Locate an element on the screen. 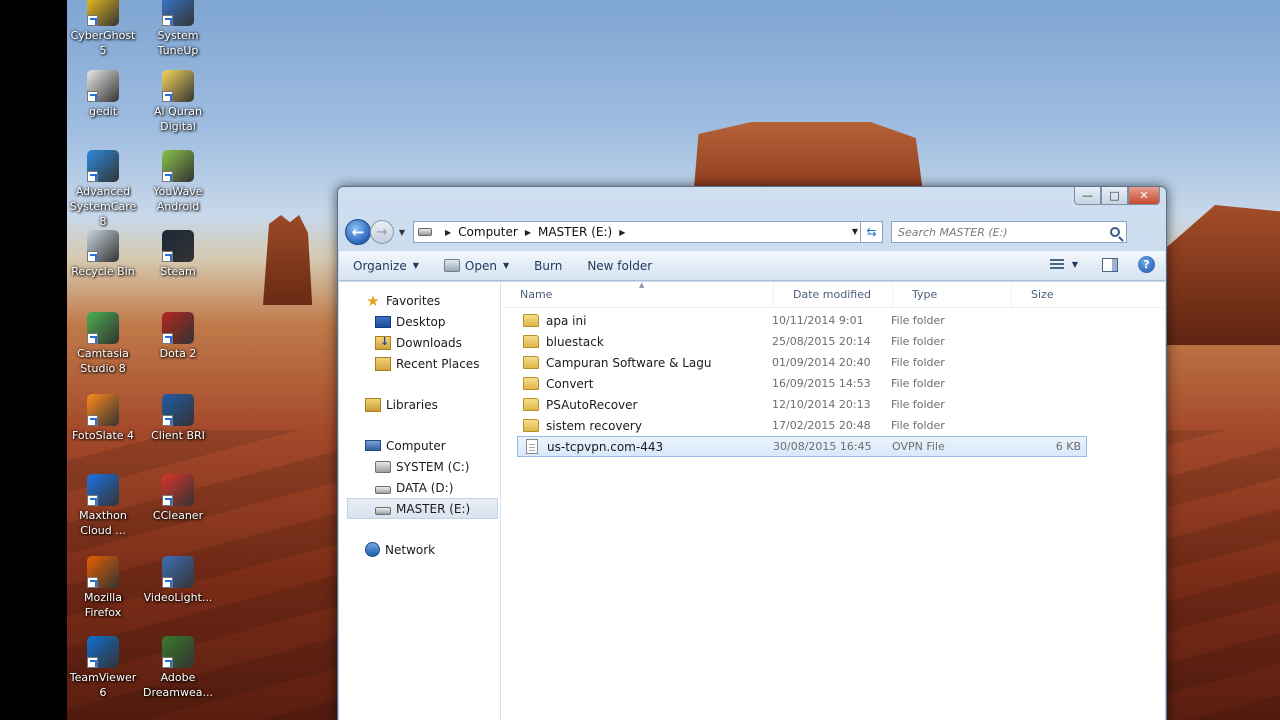  desktop-icon-item: Al Quran Digital is located at coordinates (178, 102).